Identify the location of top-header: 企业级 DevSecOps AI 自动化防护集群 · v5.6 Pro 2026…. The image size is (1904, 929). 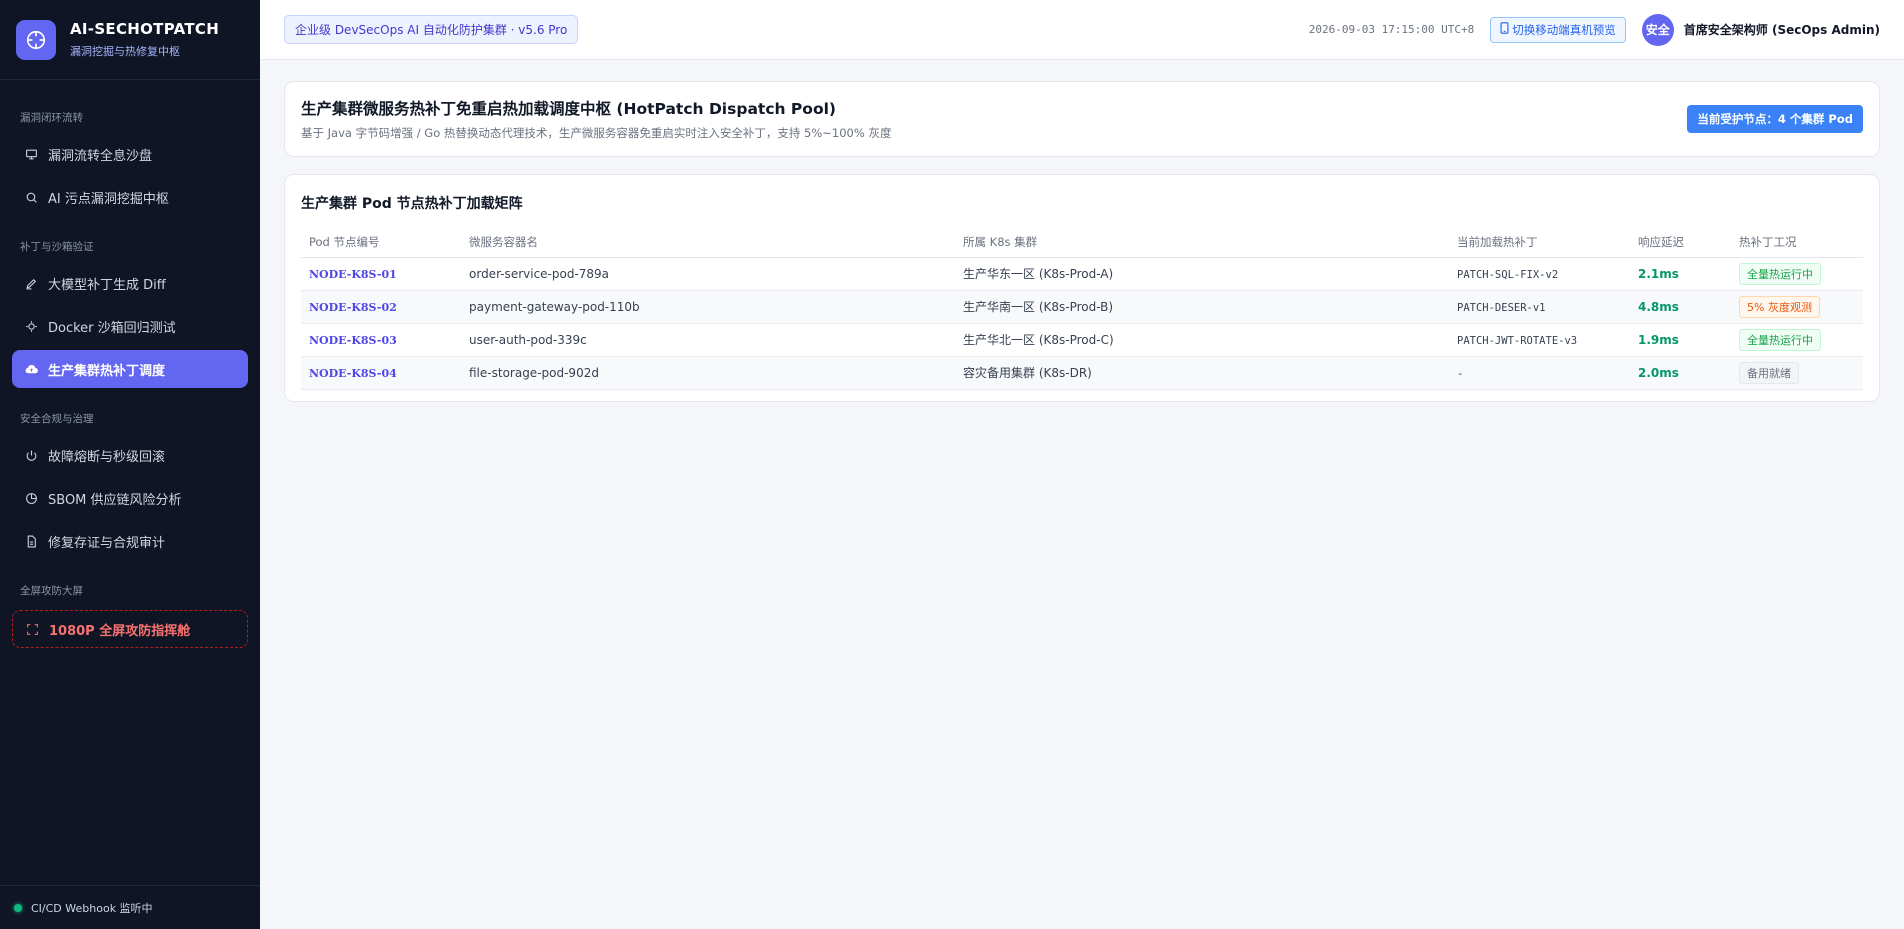
(1082, 30).